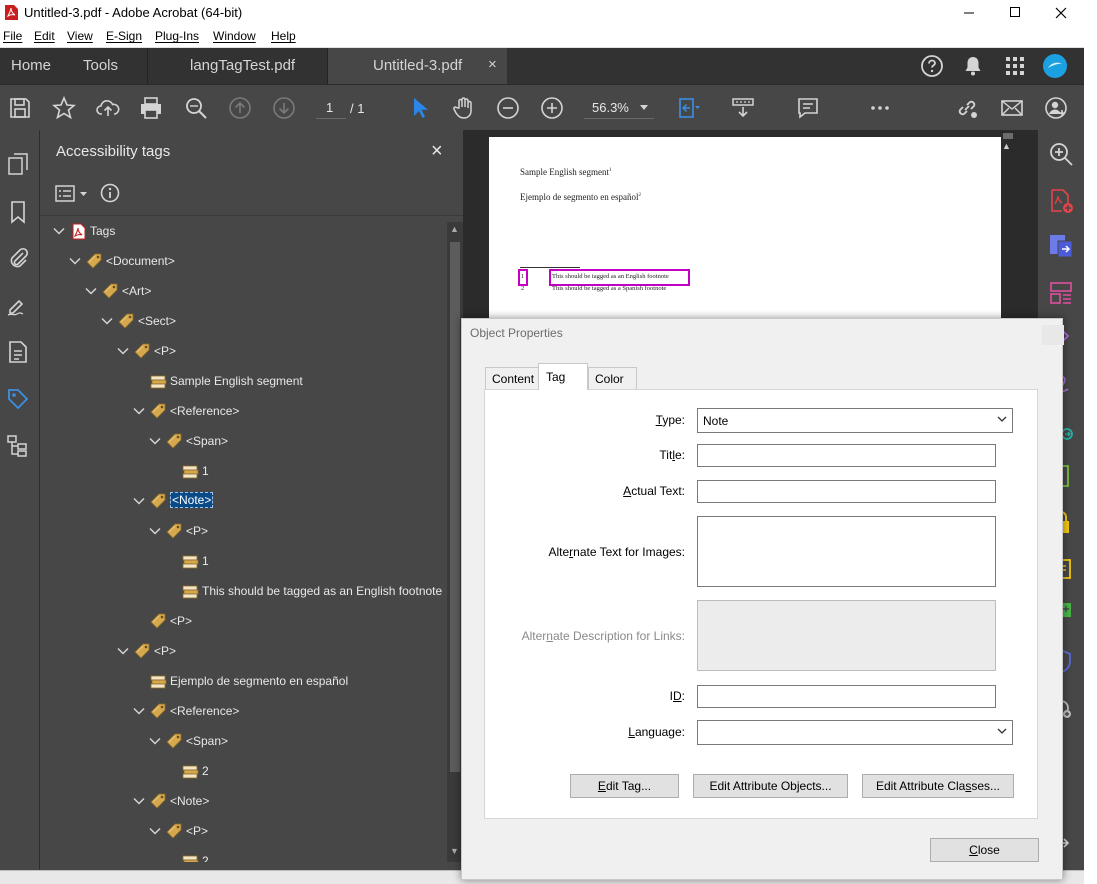 This screenshot has height=884, width=1097. I want to click on tab-untitled-3: Untitled-3.pdf ×, so click(417, 66).